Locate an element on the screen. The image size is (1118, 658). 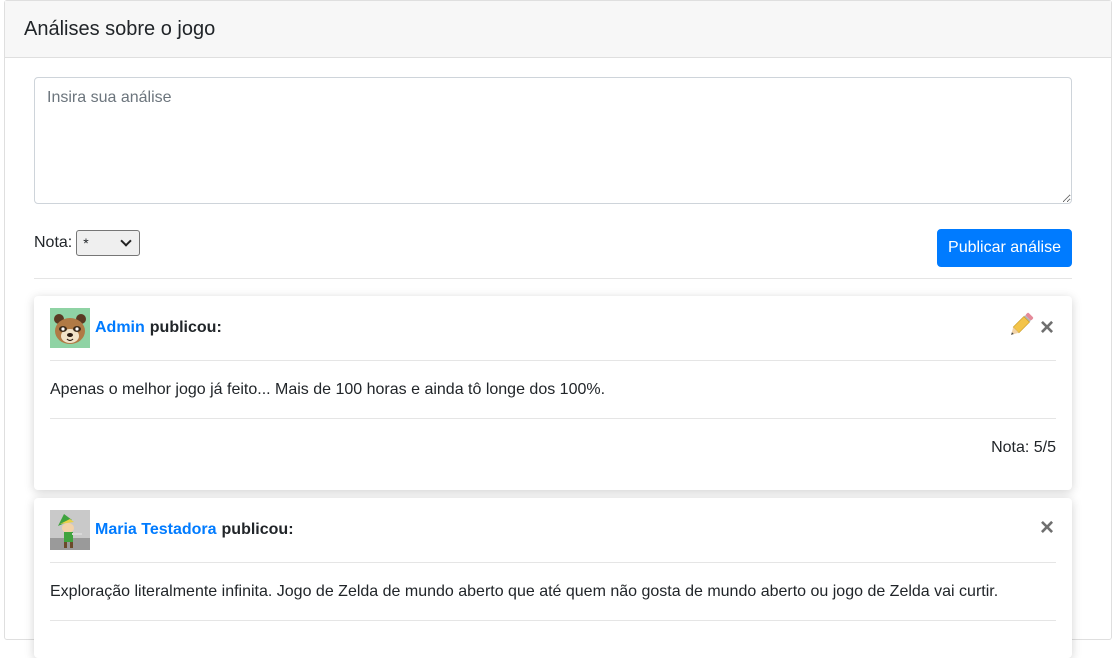
review-score: Nota: 5/5 is located at coordinates (553, 448).